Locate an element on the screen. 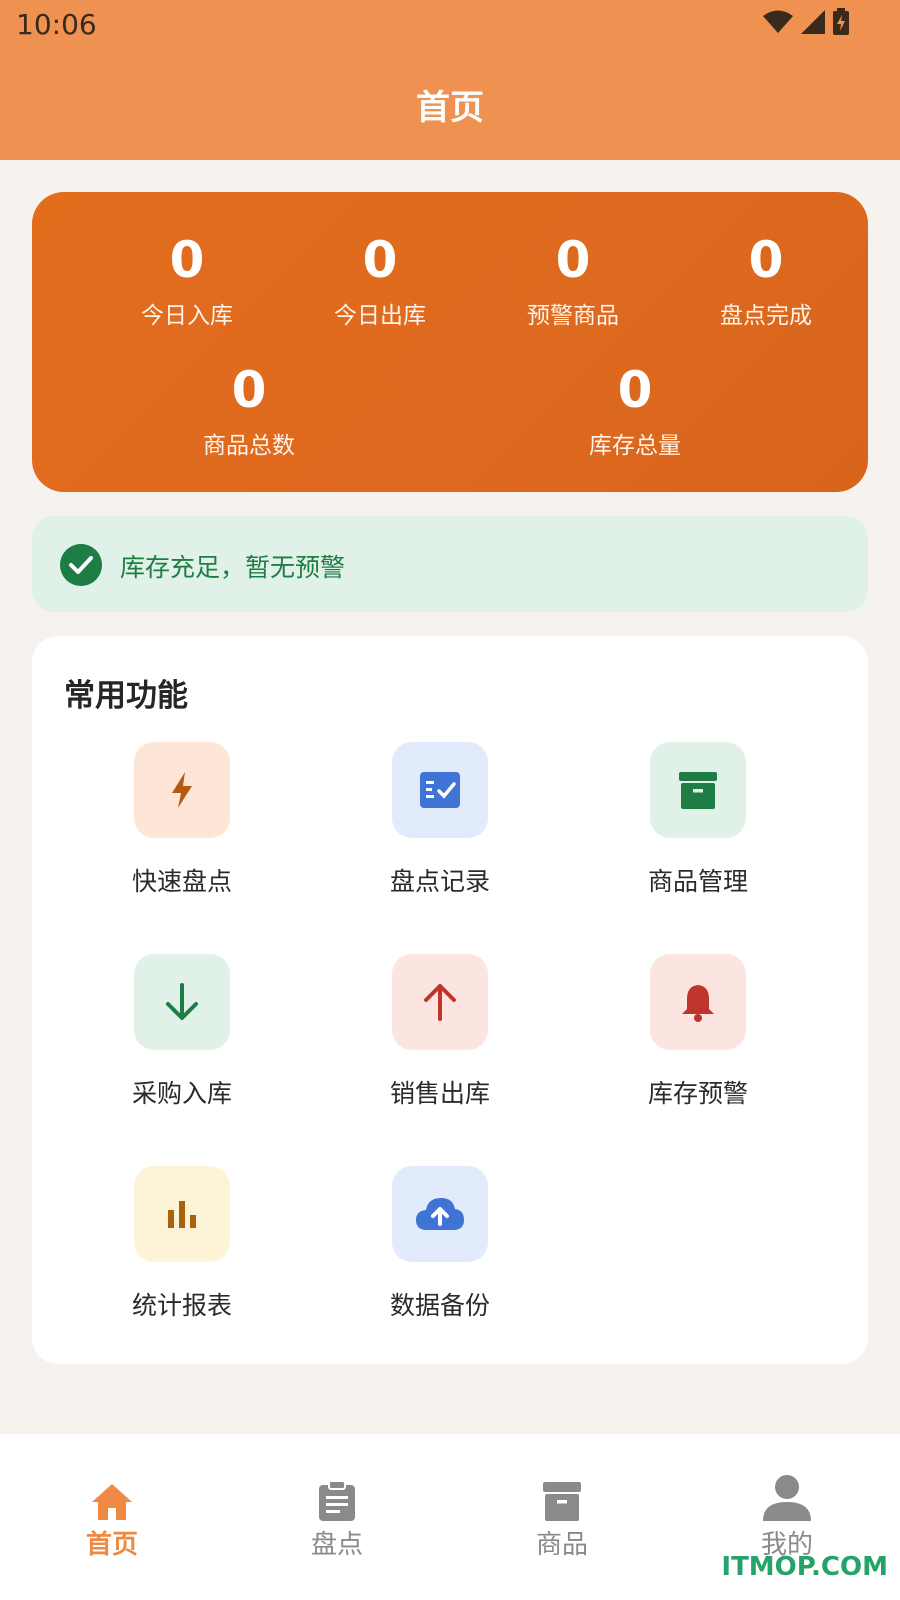  stat-label: 今日入库 is located at coordinates (187, 316).